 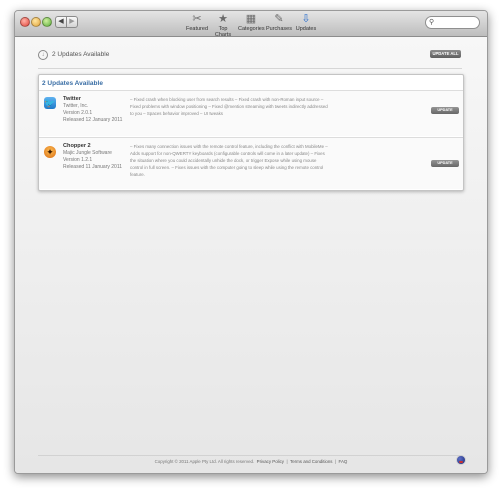 What do you see at coordinates (93, 167) in the screenshot?
I see `app-release-date: Released 11 January 2011` at bounding box center [93, 167].